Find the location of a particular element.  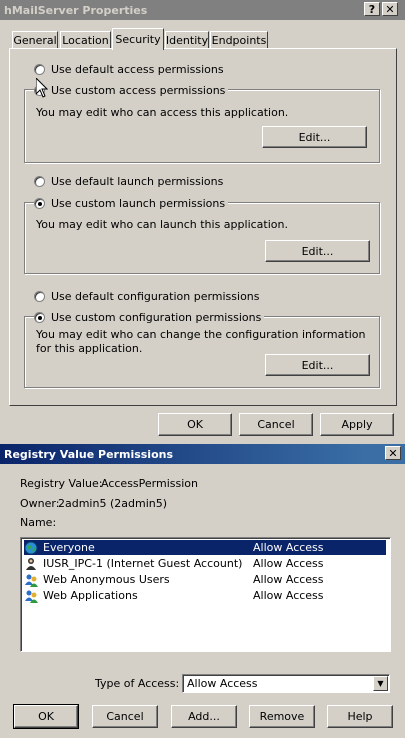

button-label: Help is located at coordinates (360, 716).